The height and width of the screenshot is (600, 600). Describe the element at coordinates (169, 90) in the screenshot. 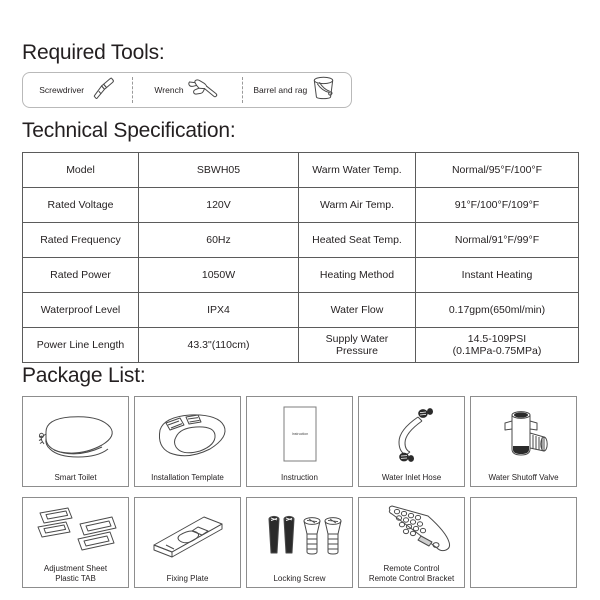

I see `tool-label: Wrench` at that location.